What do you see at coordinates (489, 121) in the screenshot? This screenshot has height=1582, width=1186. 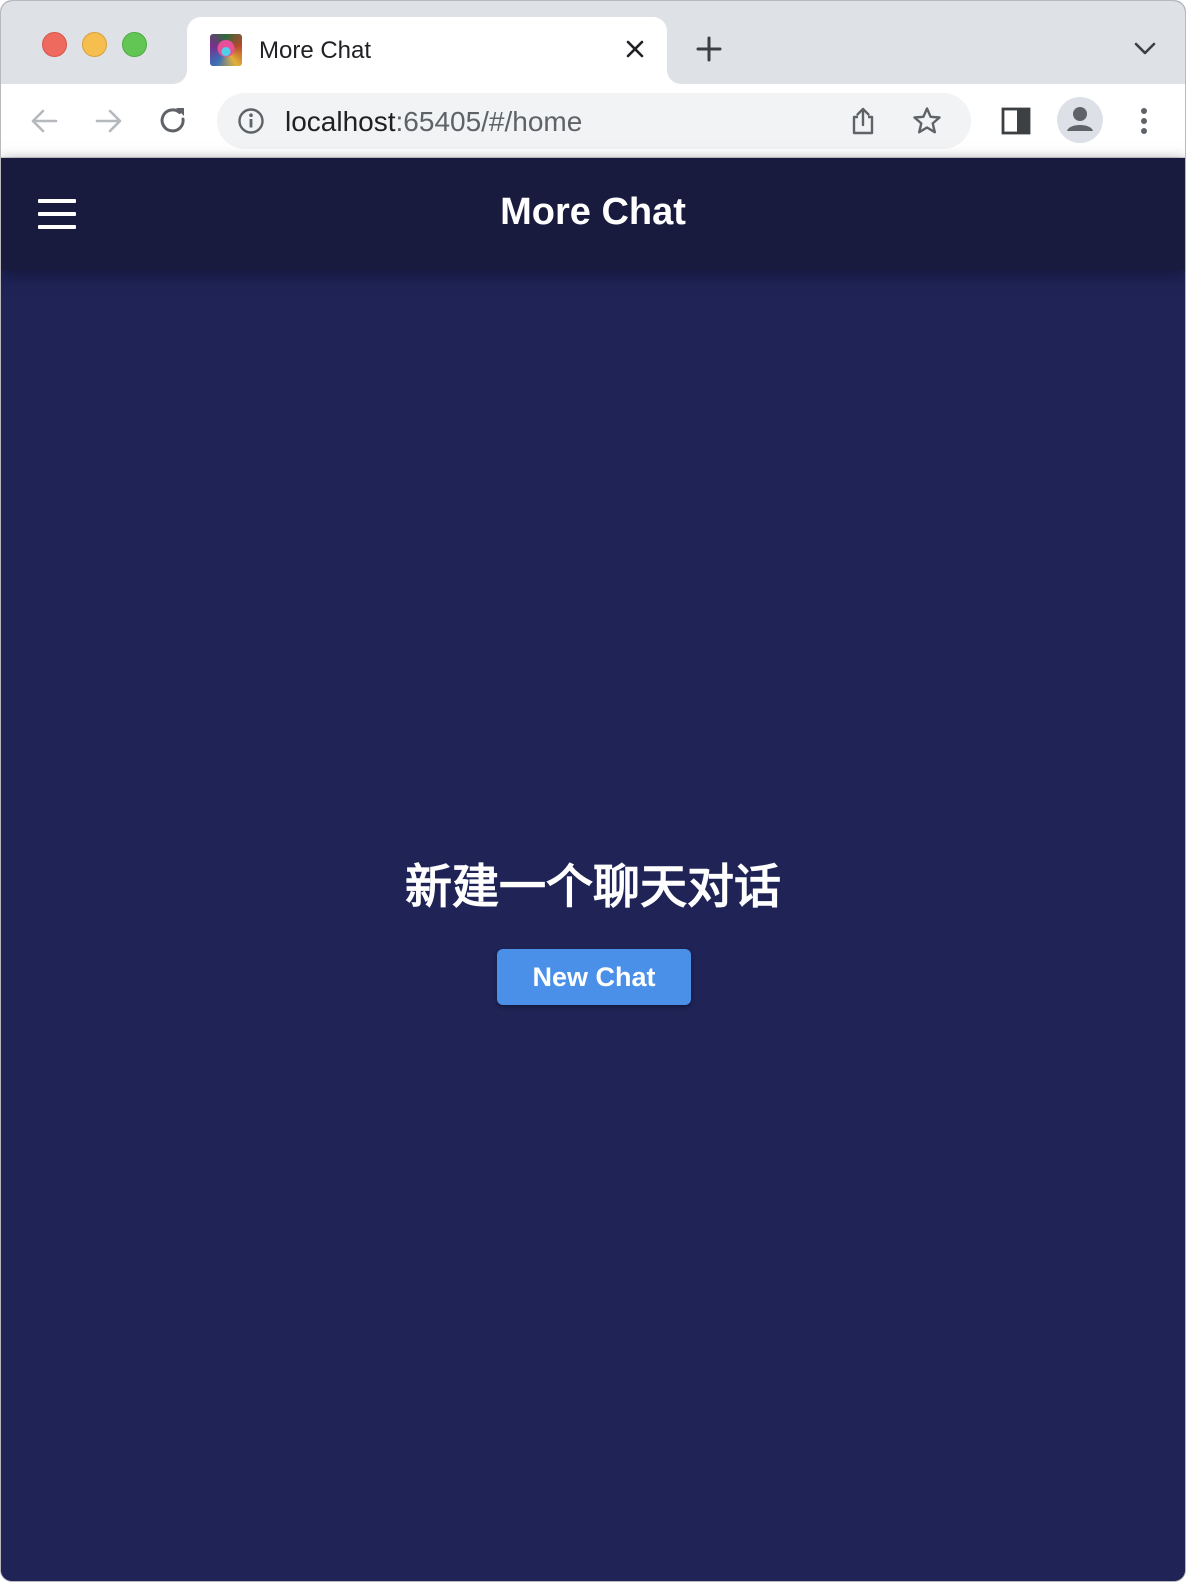 I see `url-path: :65405/#/home` at bounding box center [489, 121].